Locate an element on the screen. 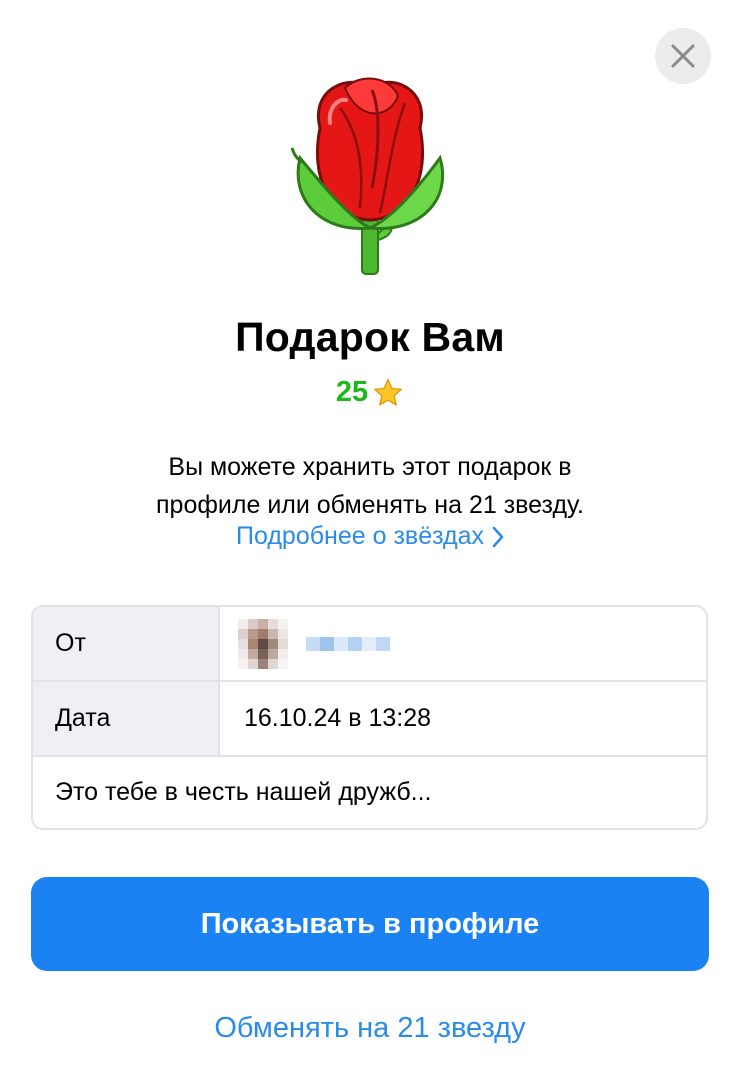 Image resolution: width=740 pixels, height=1090 pixels. date-row: Дата 16.10.24 в 13:28 is located at coordinates (369, 719).